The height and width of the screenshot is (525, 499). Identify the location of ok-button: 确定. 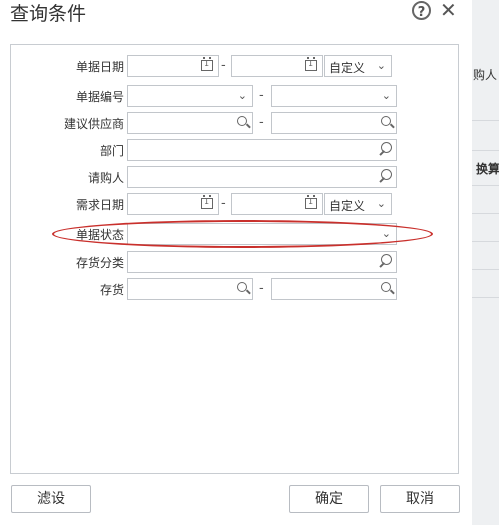
(329, 499).